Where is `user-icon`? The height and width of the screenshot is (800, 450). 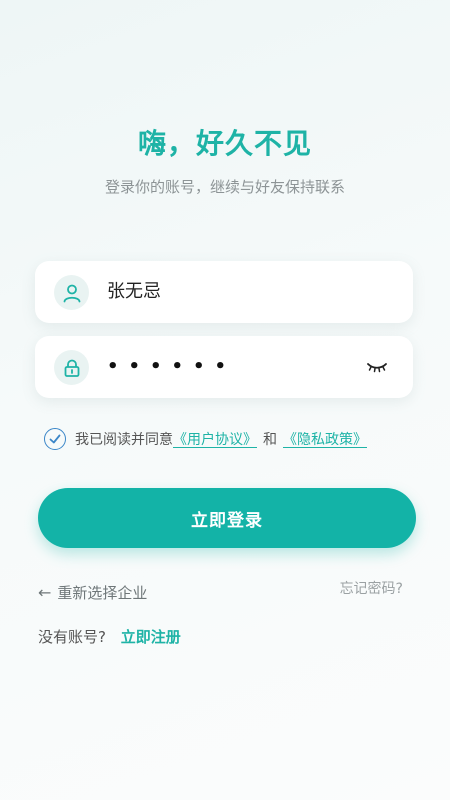
user-icon is located at coordinates (71, 292).